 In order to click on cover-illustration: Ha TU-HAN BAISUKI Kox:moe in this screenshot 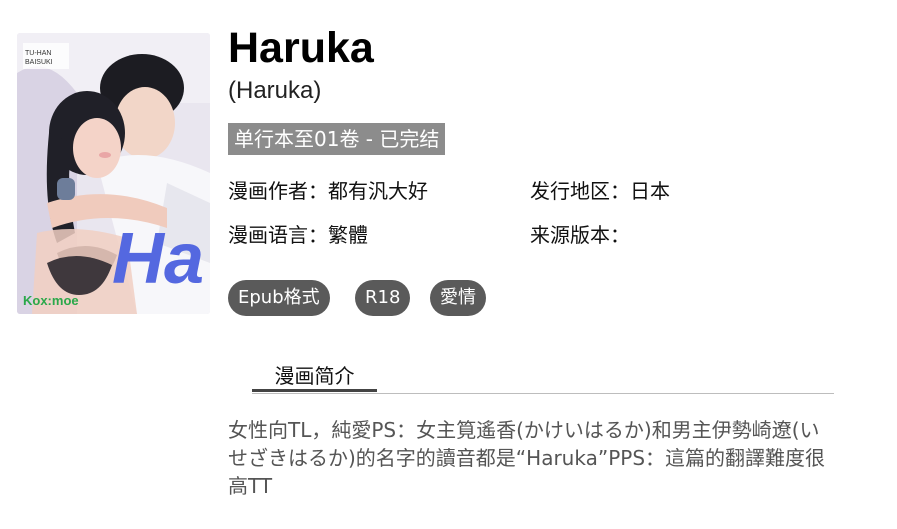, I will do `click(113, 173)`.